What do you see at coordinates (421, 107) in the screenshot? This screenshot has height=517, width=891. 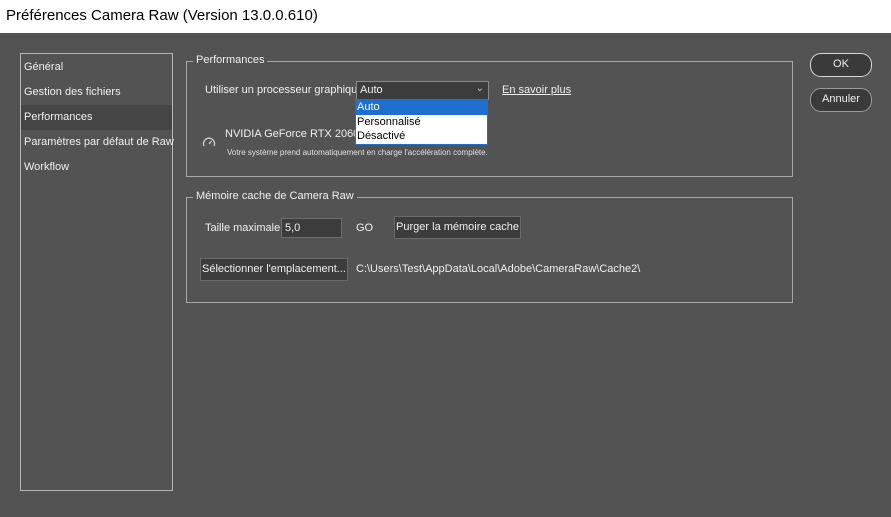 I see `dropdown-option-auto: Auto` at bounding box center [421, 107].